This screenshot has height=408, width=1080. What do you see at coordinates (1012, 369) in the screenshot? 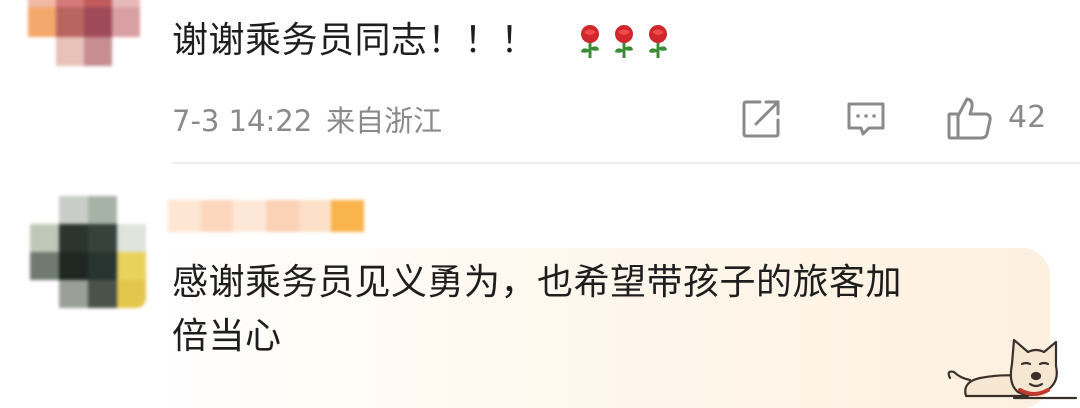
I see `dog-sticker` at bounding box center [1012, 369].